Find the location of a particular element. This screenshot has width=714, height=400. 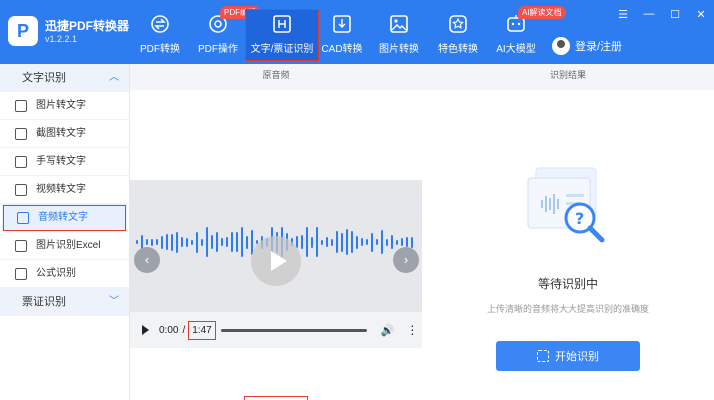

nav-label: PDF操作 is located at coordinates (218, 49).